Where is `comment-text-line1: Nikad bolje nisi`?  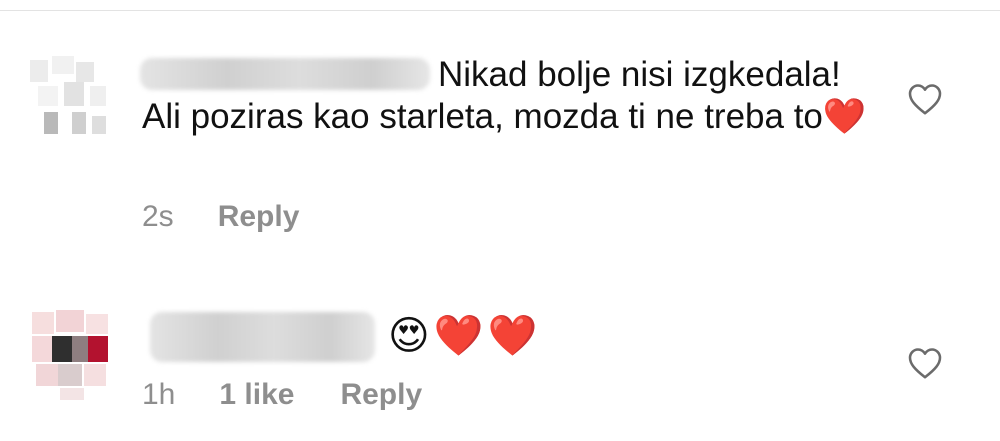 comment-text-line1: Nikad bolje nisi is located at coordinates (556, 74).